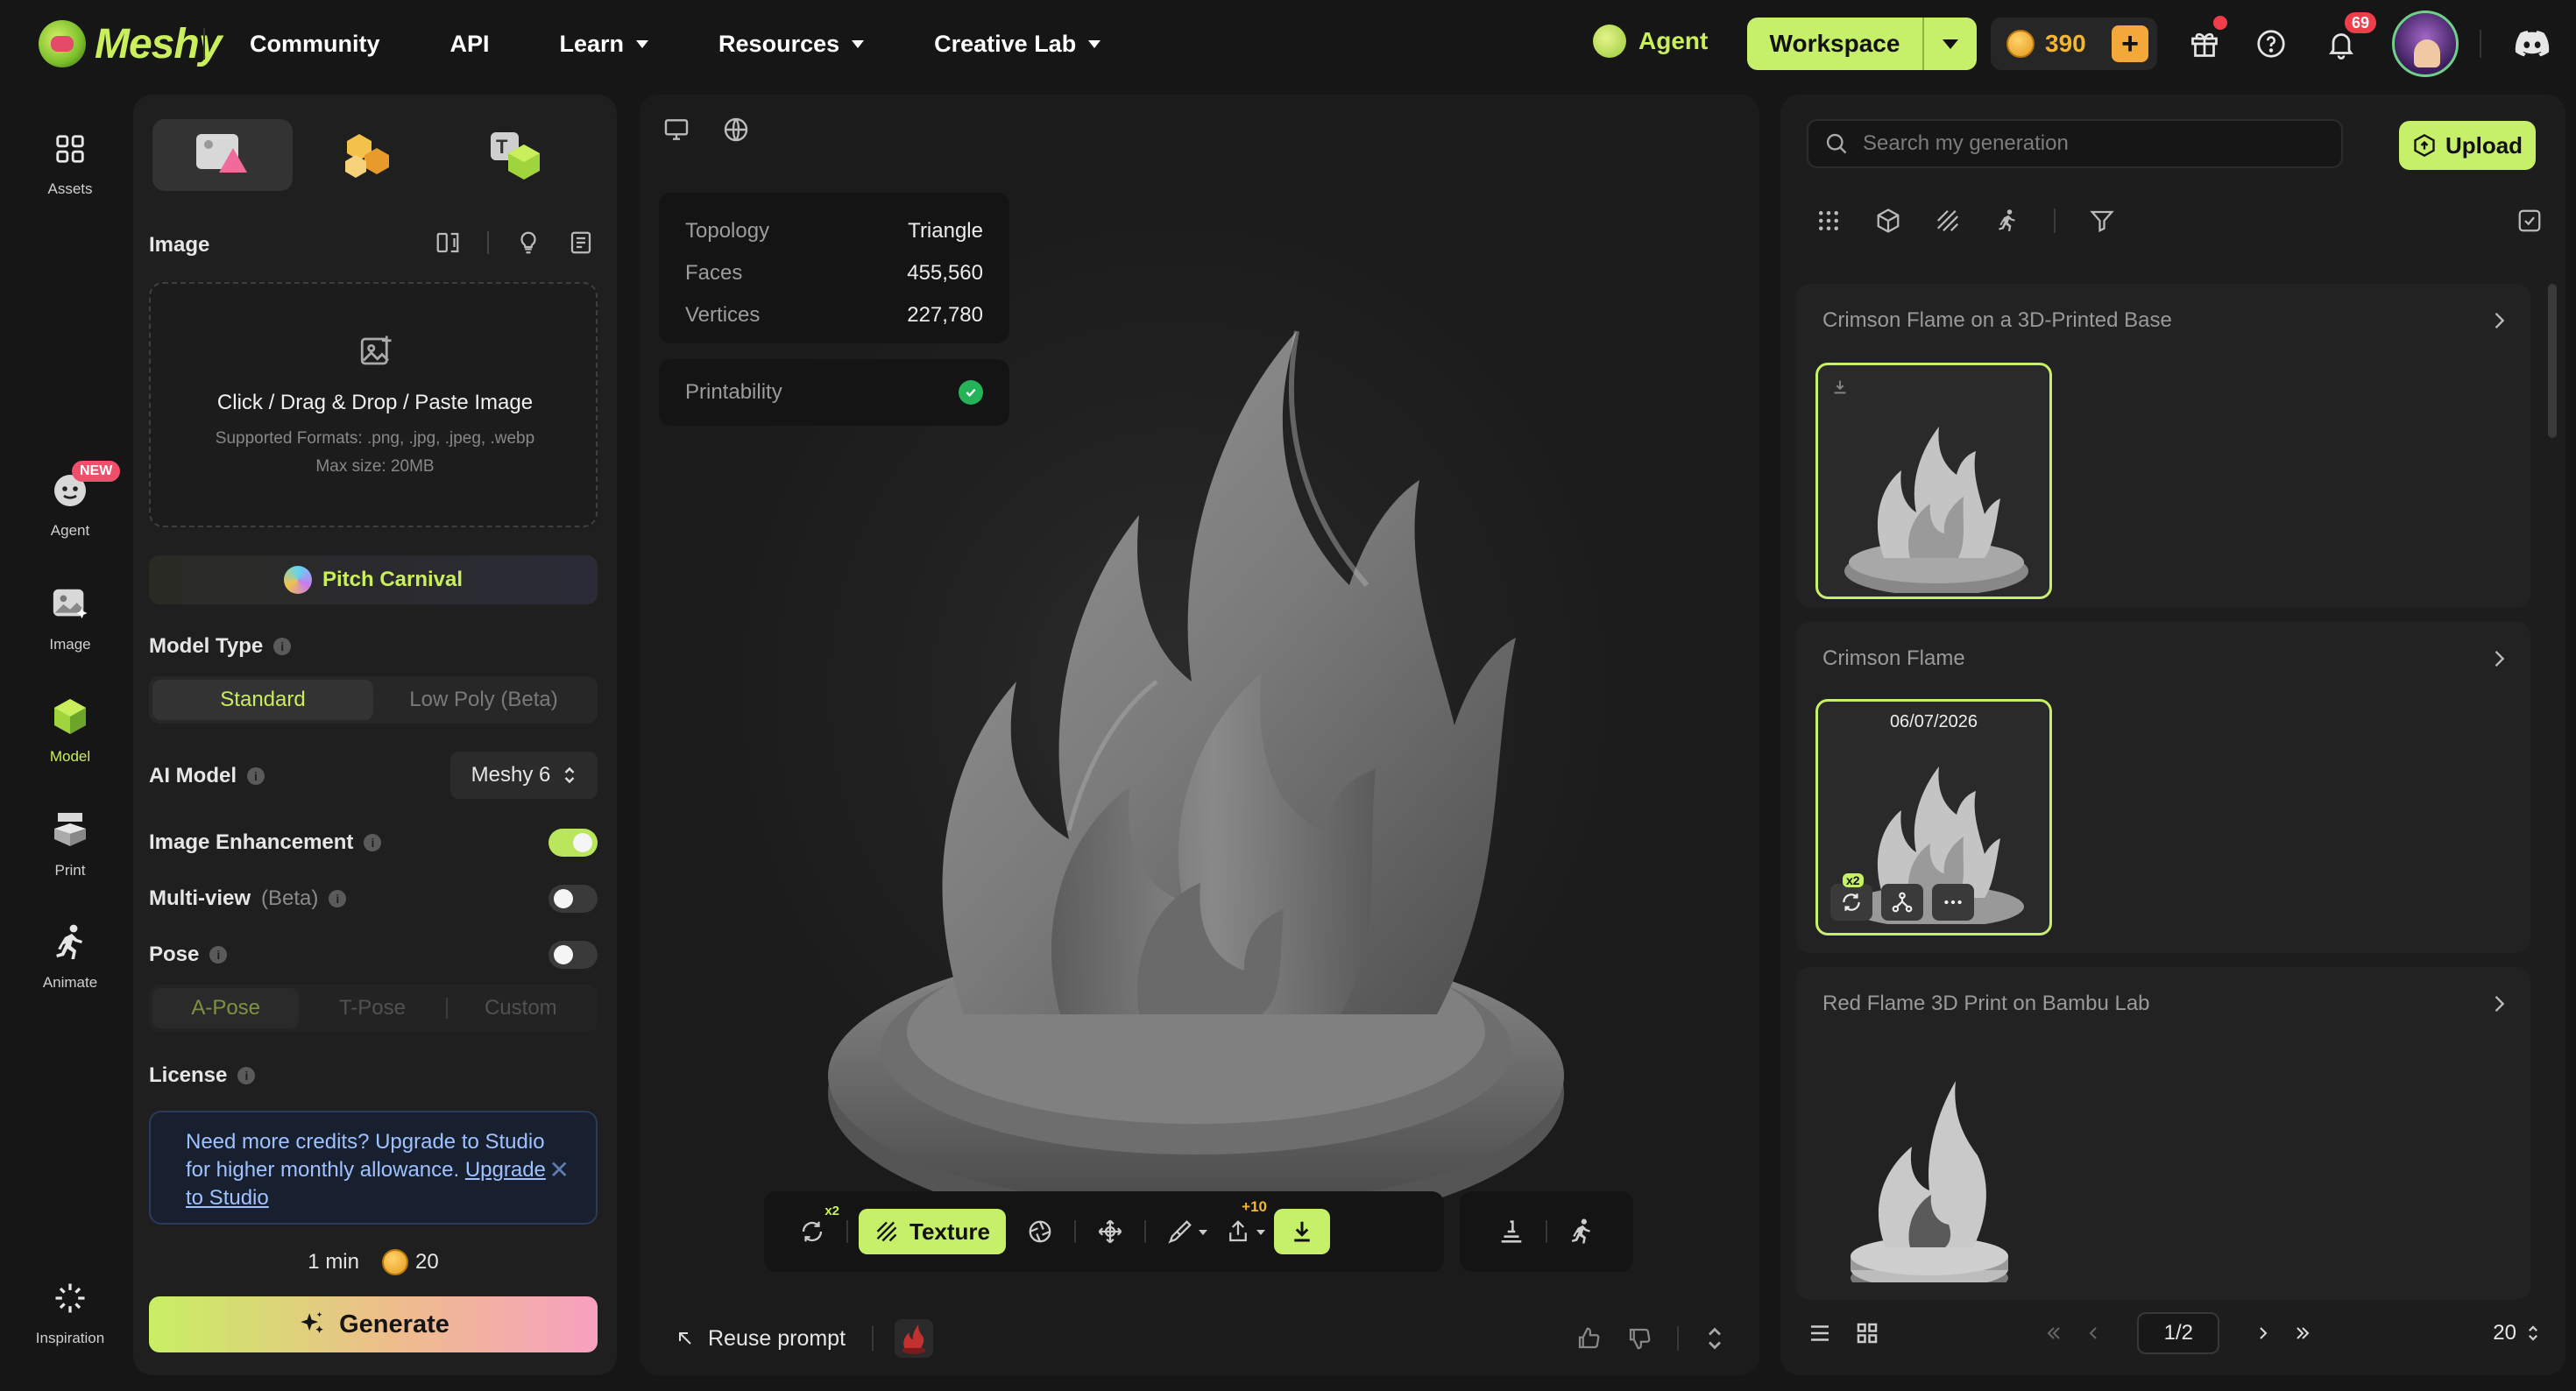 The height and width of the screenshot is (1391, 2576). Describe the element at coordinates (2052, 1333) in the screenshot. I see `first-page-icon` at that location.